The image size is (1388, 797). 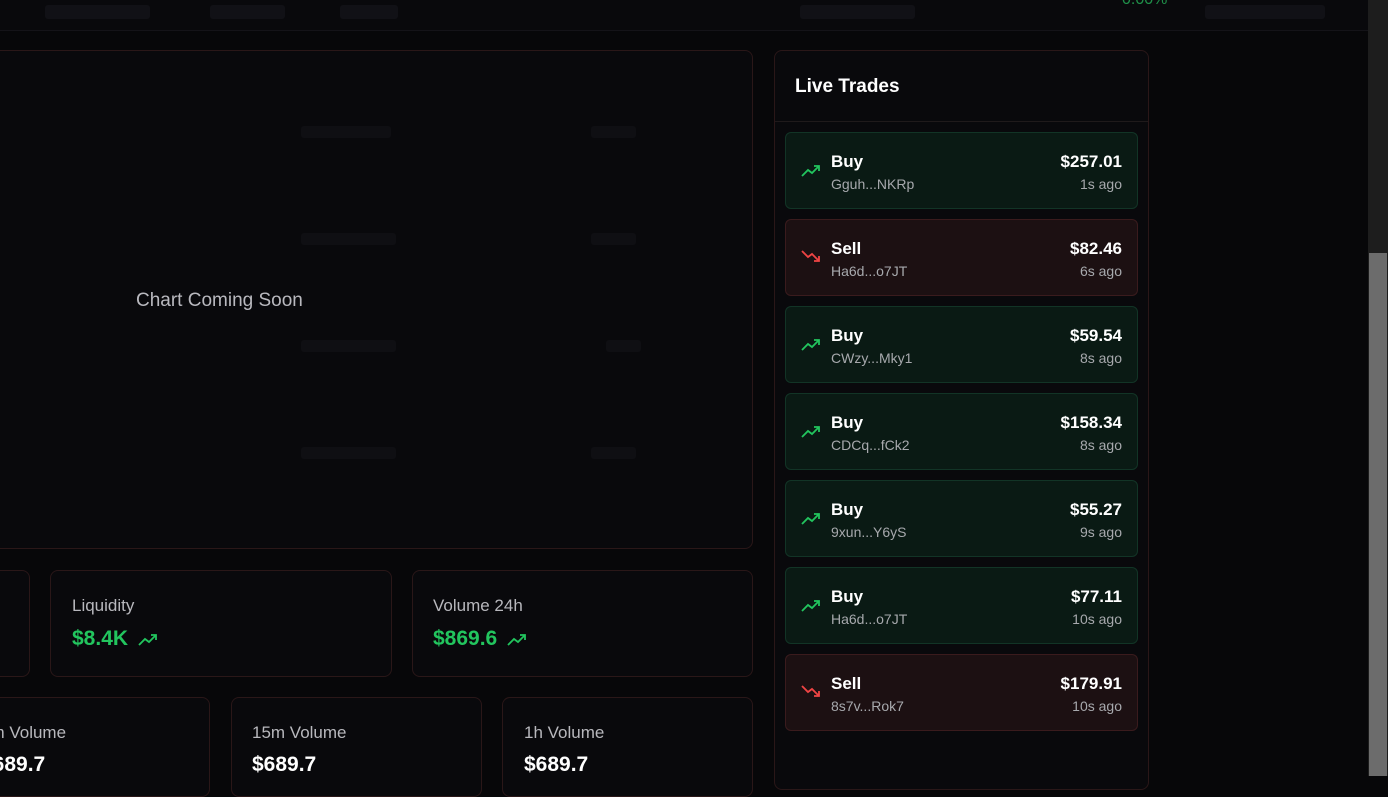 I want to click on stat-label: 5m Volume, so click(x=33, y=732).